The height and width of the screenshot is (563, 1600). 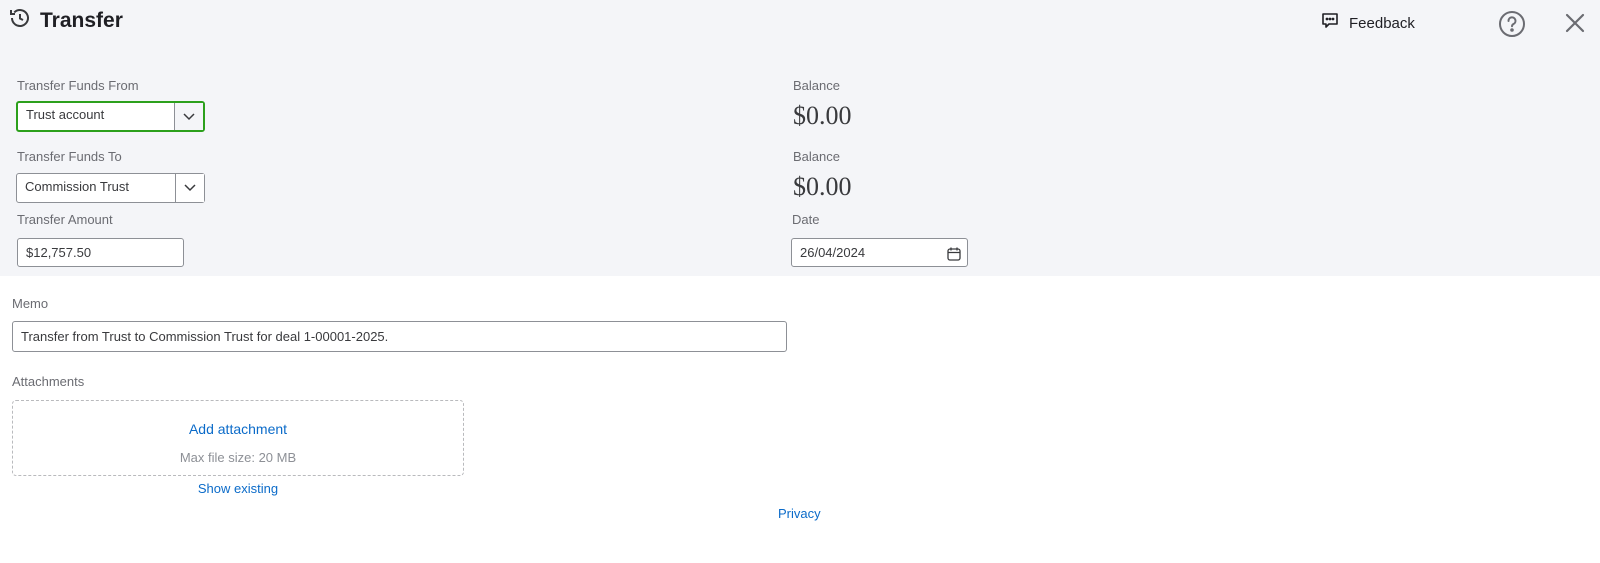 I want to click on transfer-from-label: Transfer Funds From, so click(x=78, y=85).